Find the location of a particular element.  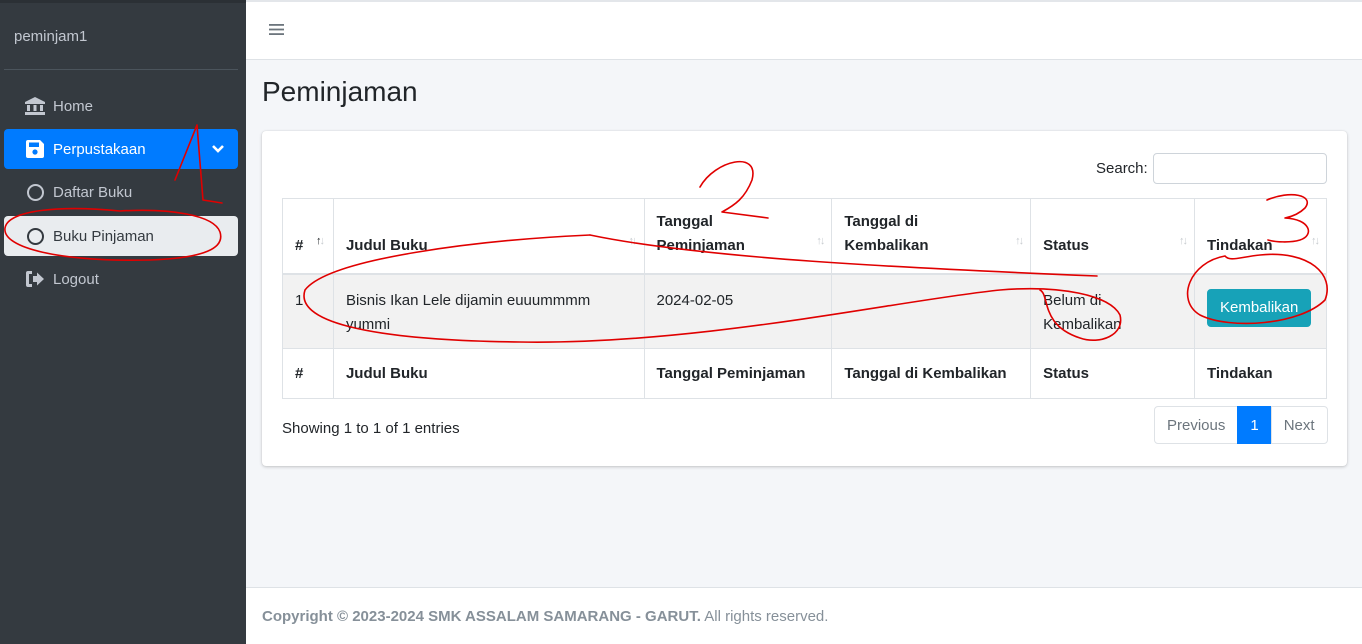

column-header-status: Status ↑↓ is located at coordinates (1112, 236).